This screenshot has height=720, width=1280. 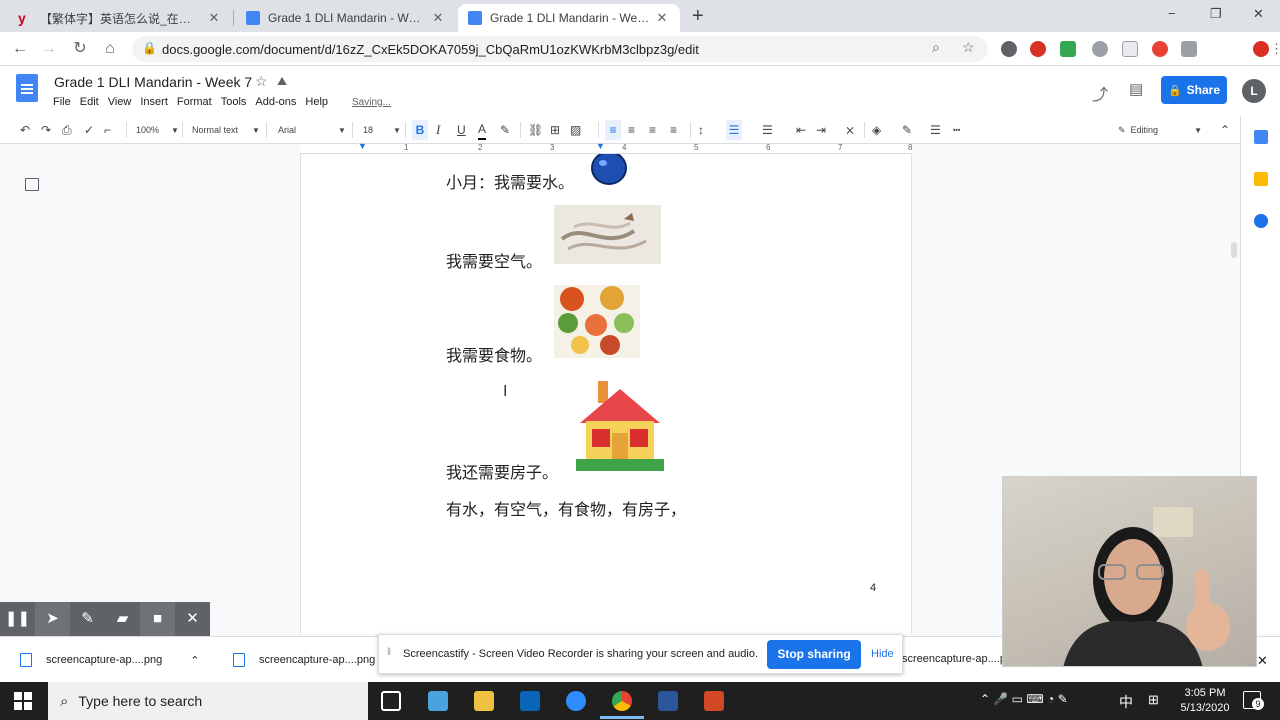 I want to click on air-wind-image, so click(x=607, y=234).